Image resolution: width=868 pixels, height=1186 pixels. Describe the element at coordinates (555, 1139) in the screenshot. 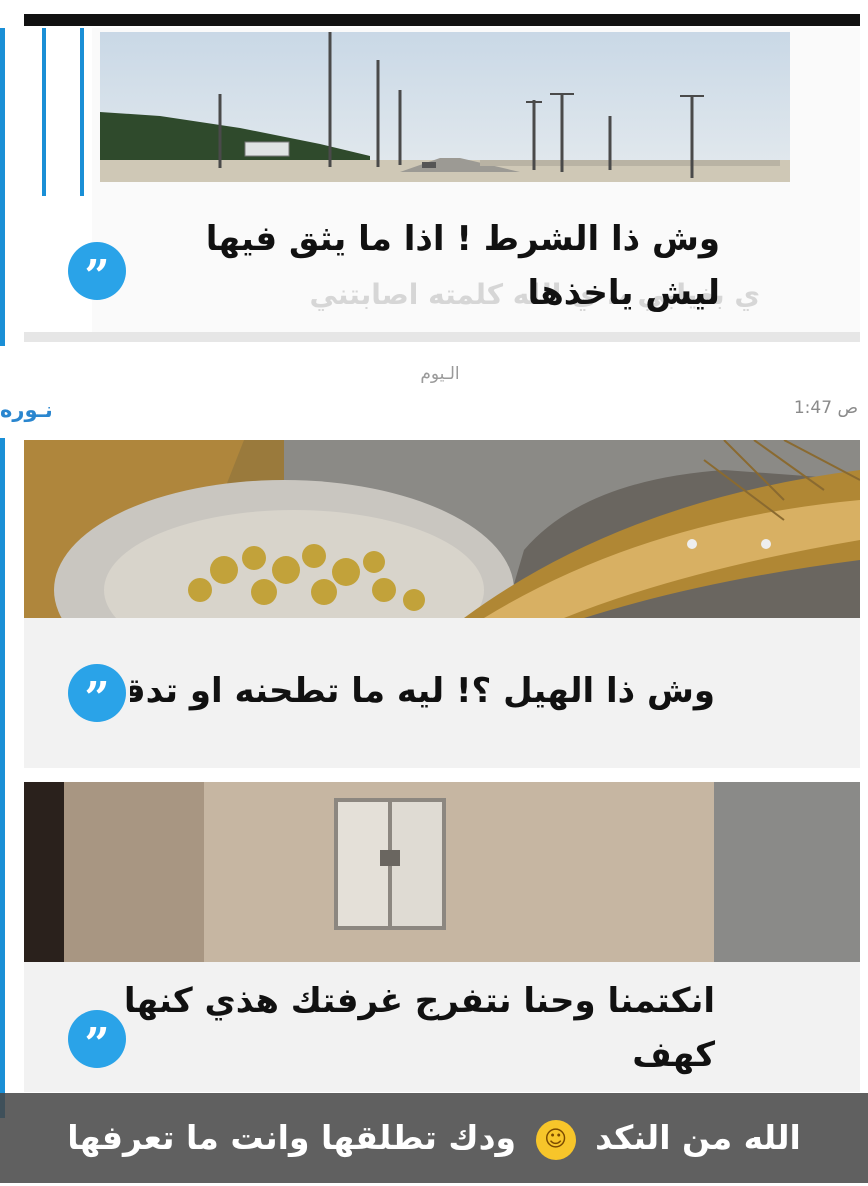

I see `grinning-sweat-emoji-icon: ☺` at that location.